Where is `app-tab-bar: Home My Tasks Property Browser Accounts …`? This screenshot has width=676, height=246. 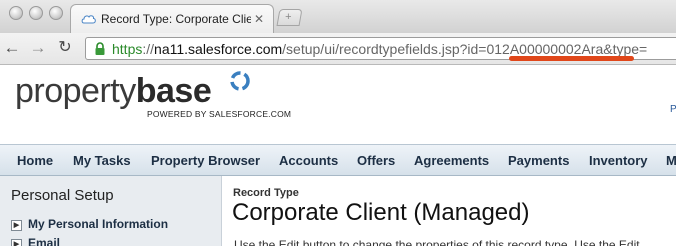 app-tab-bar: Home My Tasks Property Browser Accounts … is located at coordinates (338, 160).